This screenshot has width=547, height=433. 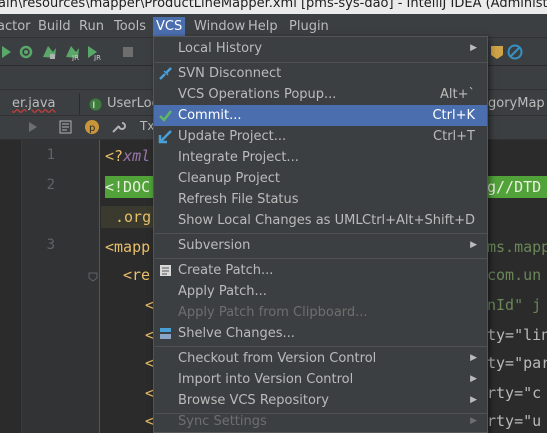 I want to click on code-token: com.un, so click(x=514, y=275).